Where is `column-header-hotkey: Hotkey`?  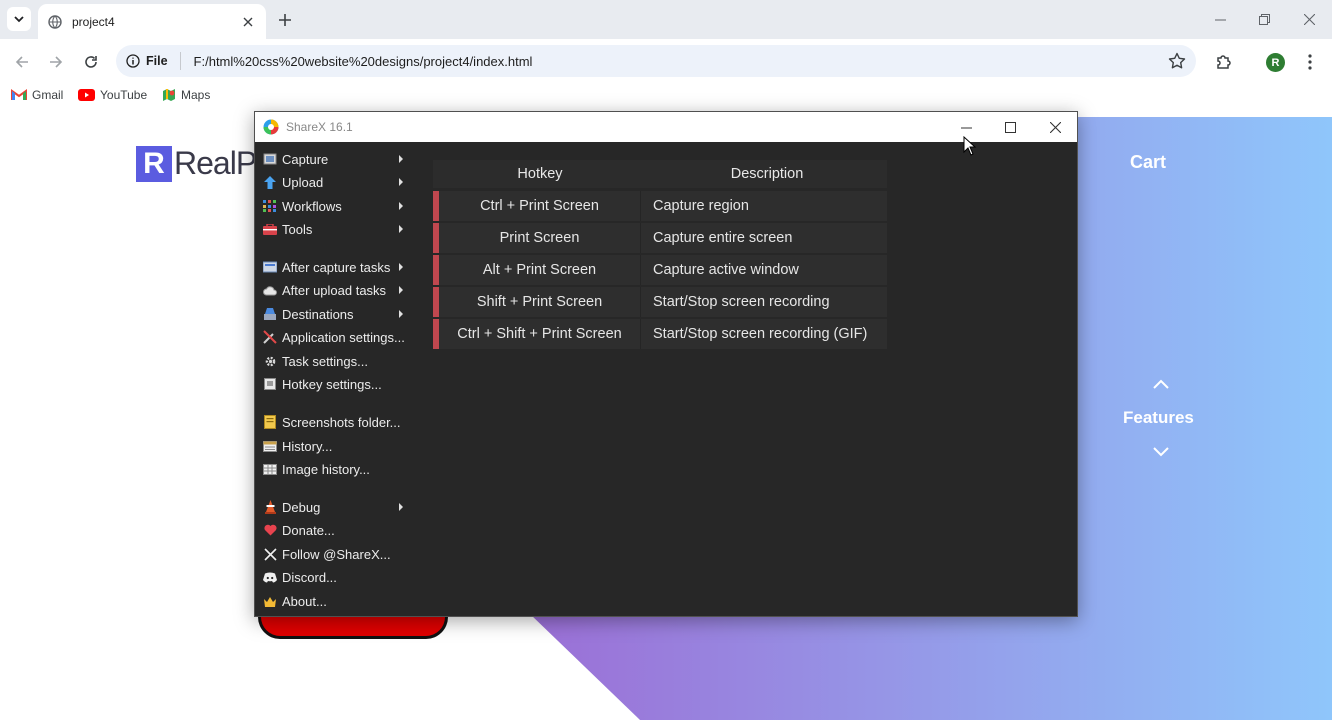
column-header-hotkey: Hotkey is located at coordinates (540, 174).